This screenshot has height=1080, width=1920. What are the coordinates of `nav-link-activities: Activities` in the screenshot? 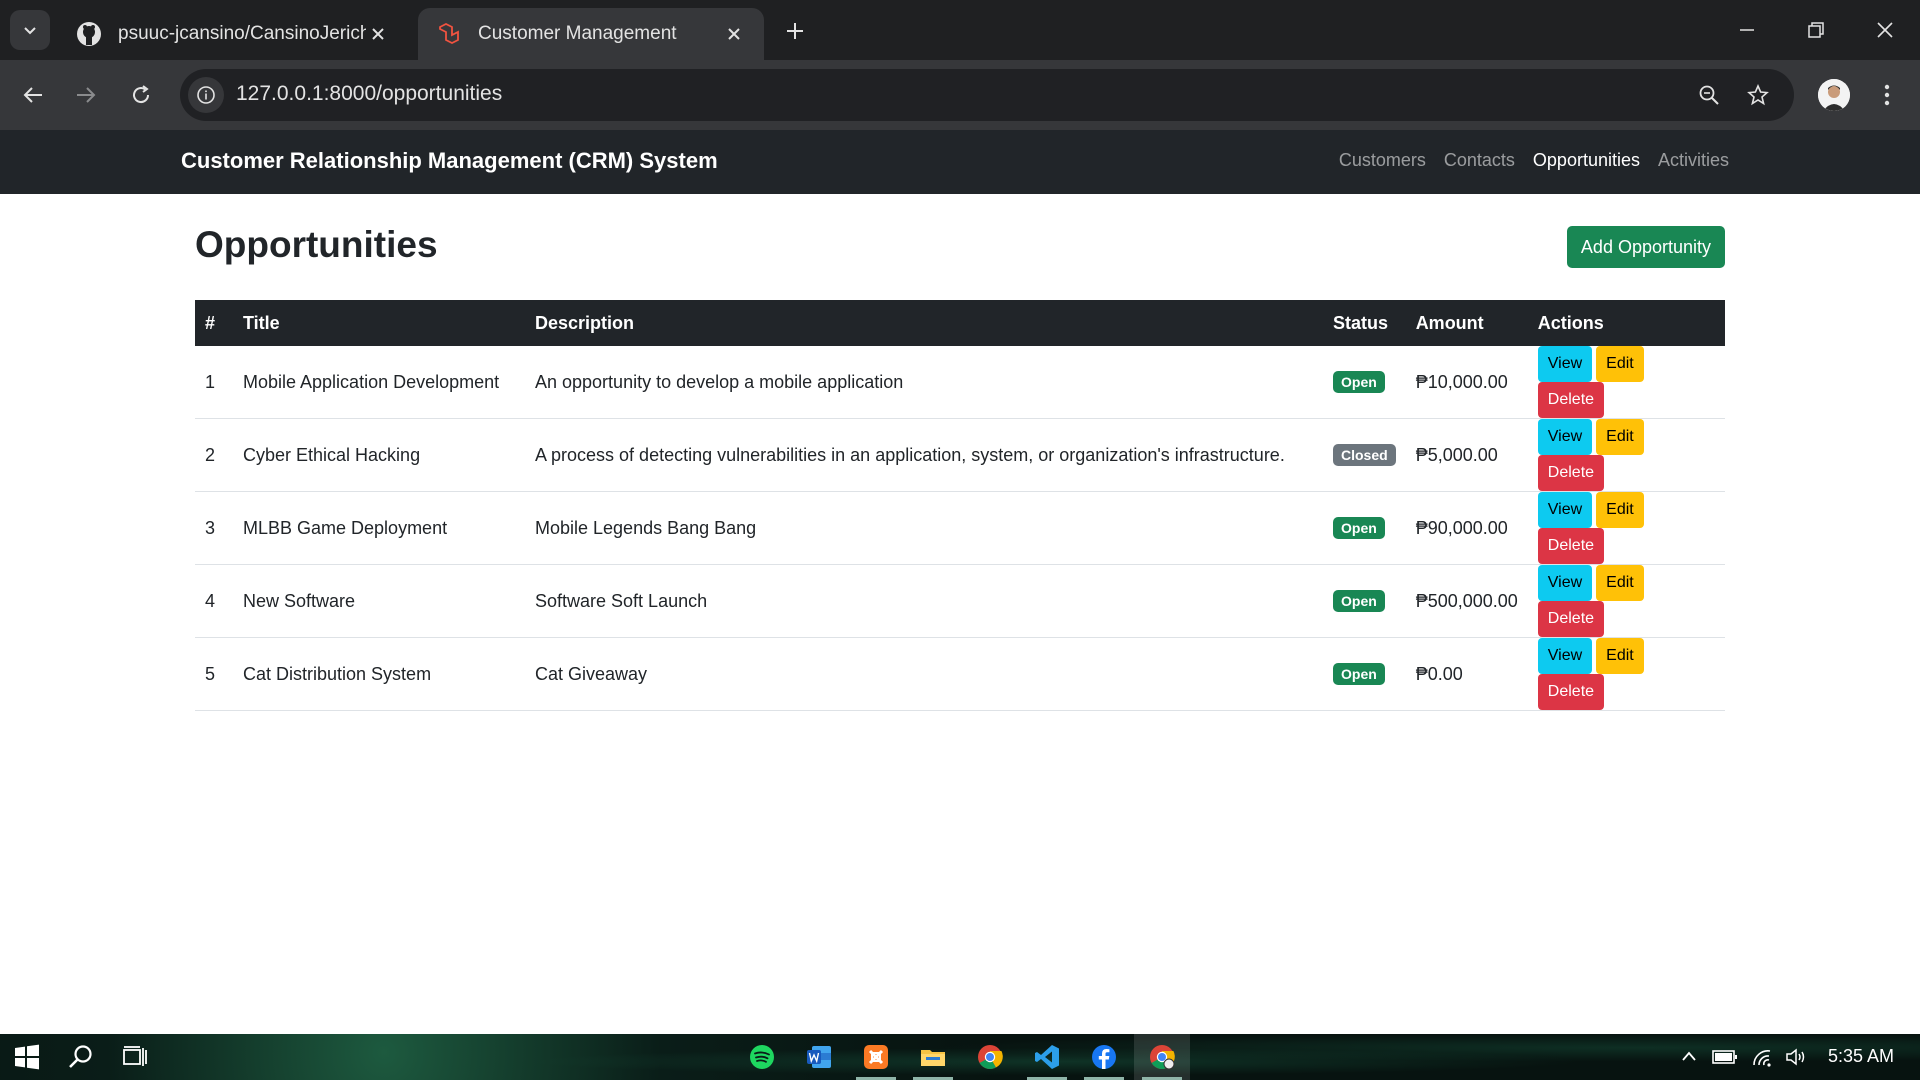 It's located at (1693, 160).